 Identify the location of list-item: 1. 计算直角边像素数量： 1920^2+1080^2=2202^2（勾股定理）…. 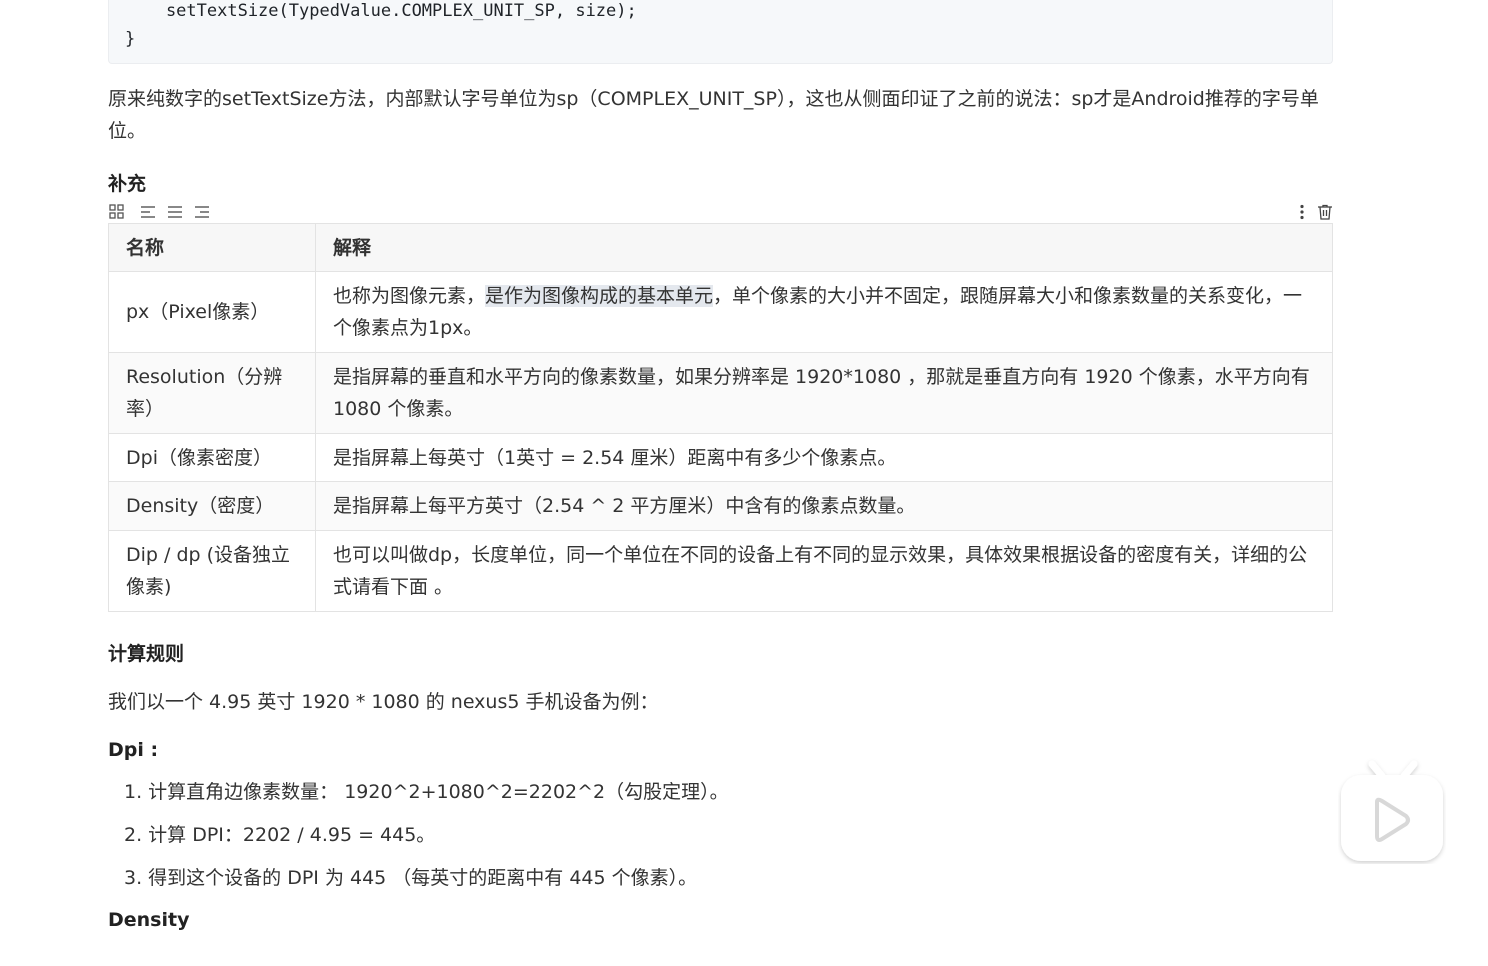
(426, 792).